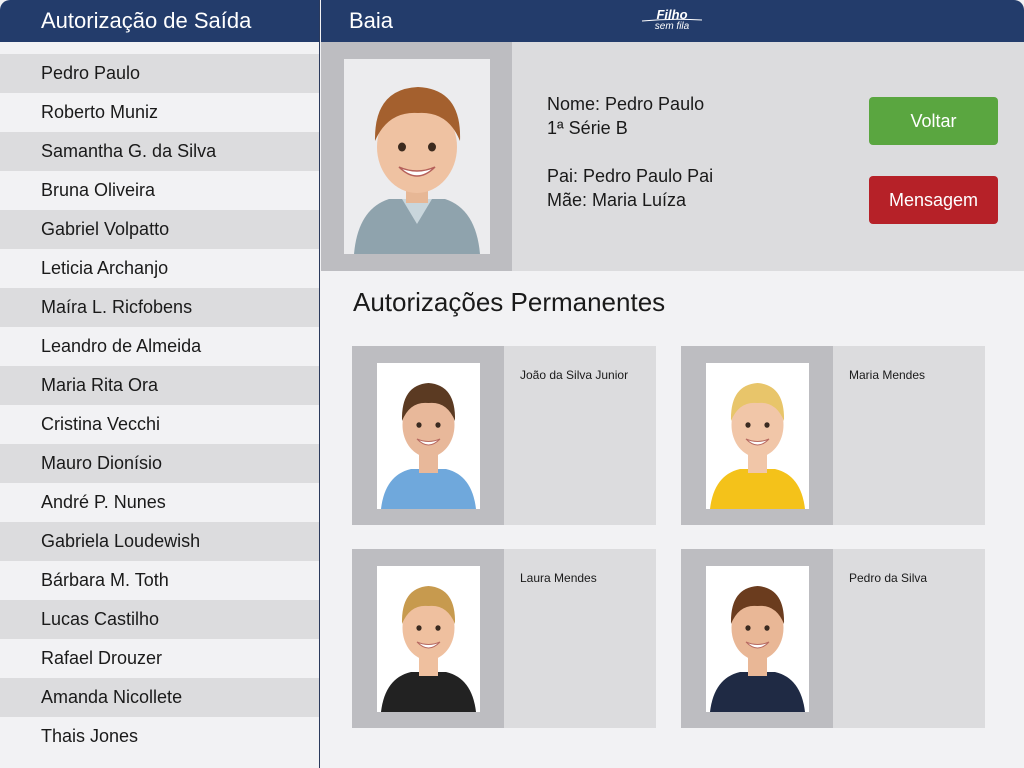 This screenshot has width=1024, height=768. I want to click on sidebar-item-student: Gabriela Loudewish, so click(159, 541).